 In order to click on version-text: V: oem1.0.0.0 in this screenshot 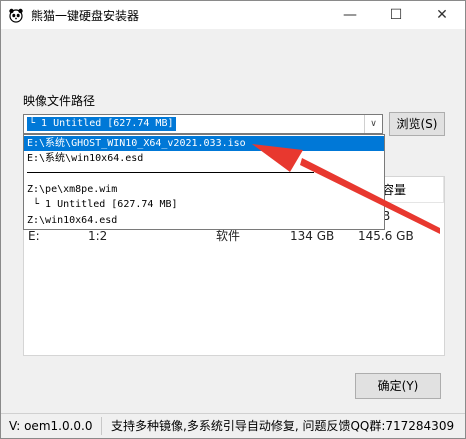, I will do `click(51, 426)`.